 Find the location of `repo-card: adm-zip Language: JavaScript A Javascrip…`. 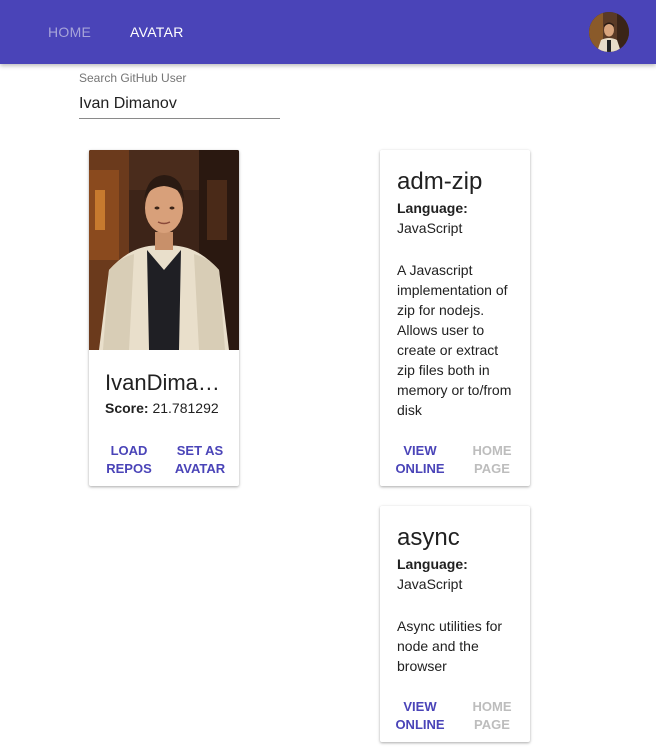

repo-card: adm-zip Language: JavaScript A Javascrip… is located at coordinates (455, 318).